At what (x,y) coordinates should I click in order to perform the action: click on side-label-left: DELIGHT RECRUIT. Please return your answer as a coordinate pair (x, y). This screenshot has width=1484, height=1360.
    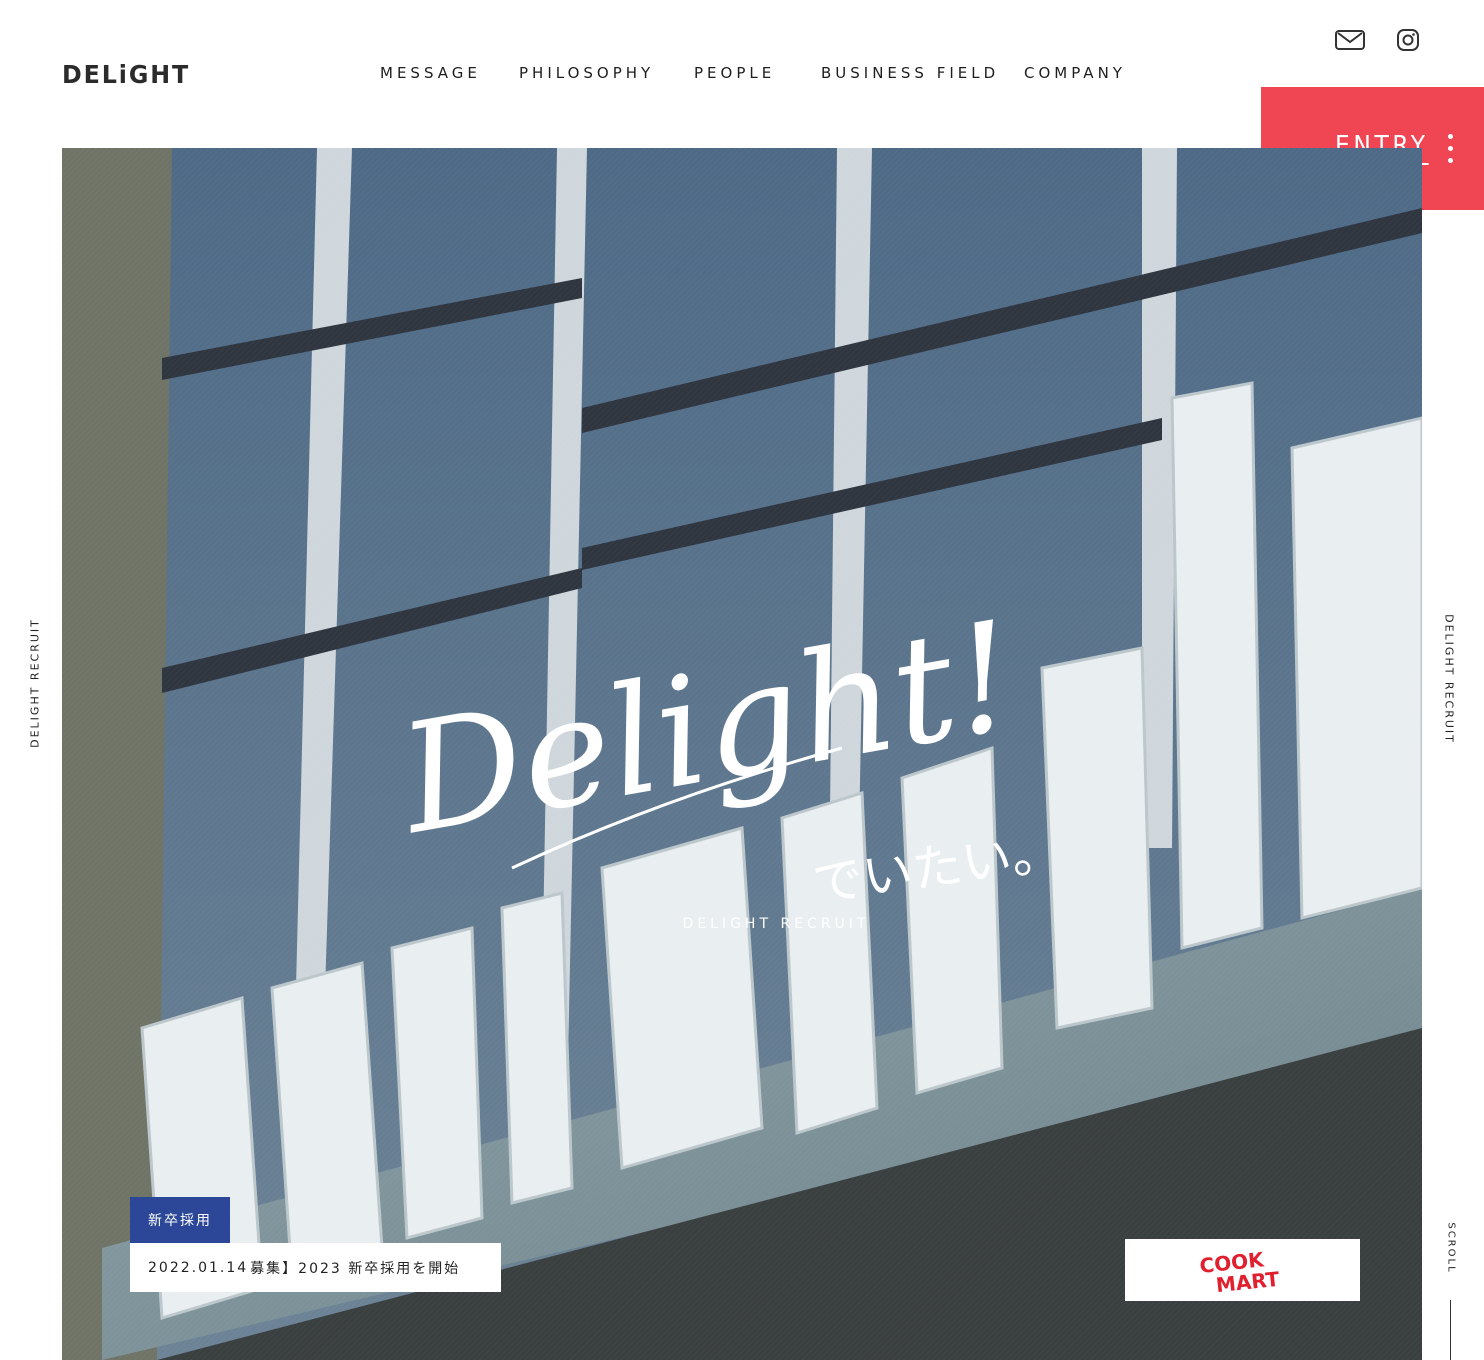
    Looking at the image, I should click on (35, 682).